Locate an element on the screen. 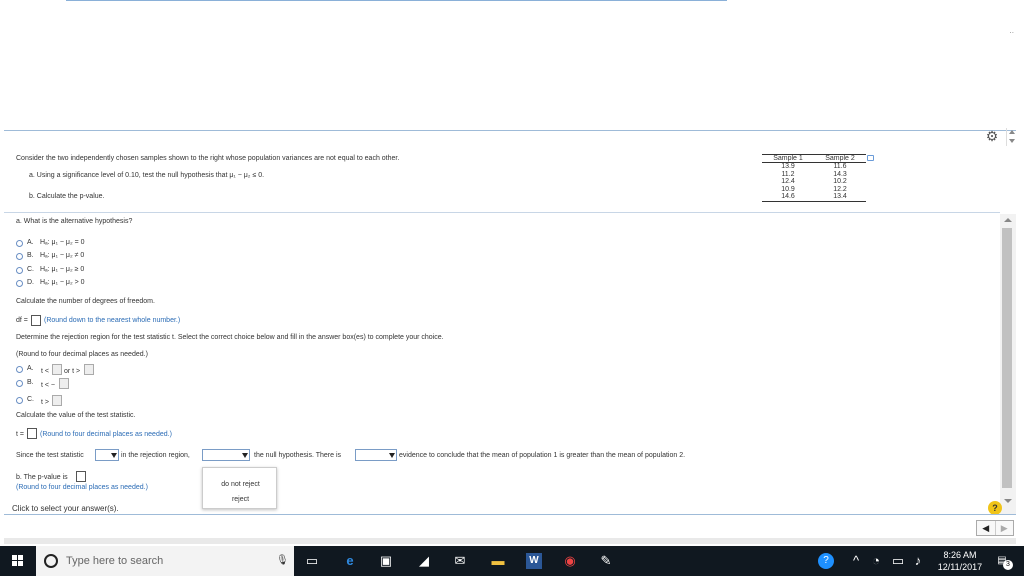  word-icon: W is located at coordinates (534, 561).